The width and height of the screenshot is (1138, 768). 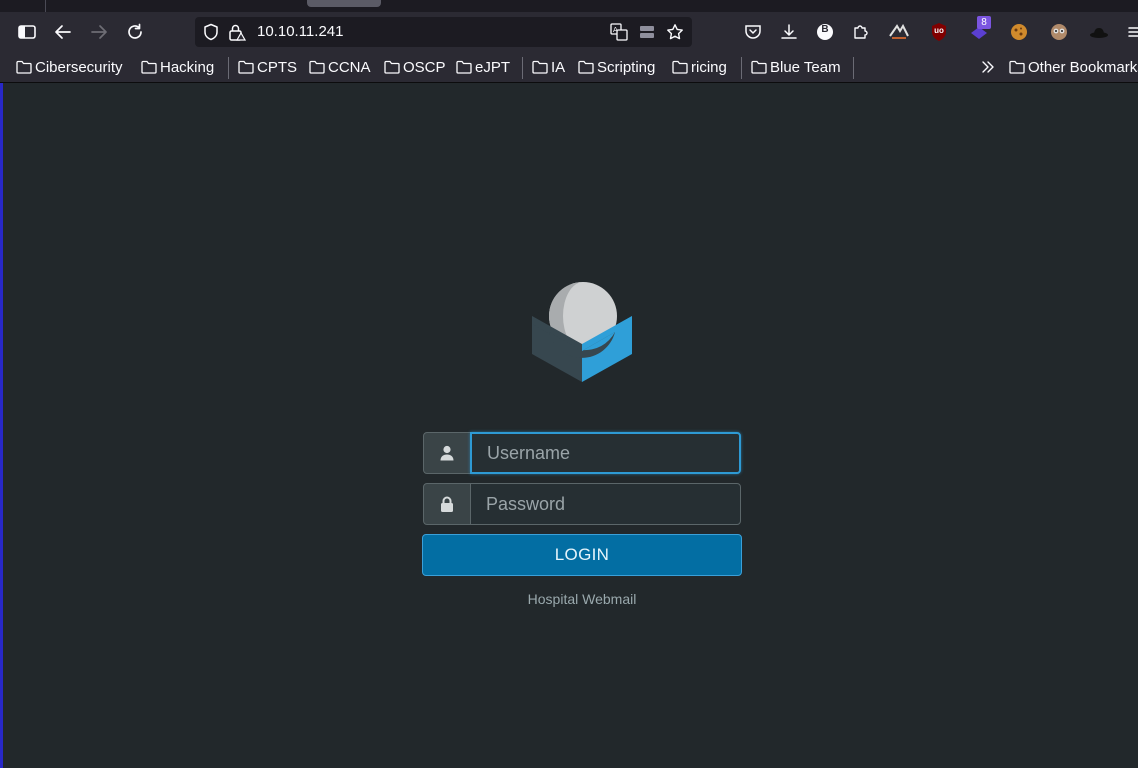 I want to click on arrow-left-icon, so click(x=63, y=32).